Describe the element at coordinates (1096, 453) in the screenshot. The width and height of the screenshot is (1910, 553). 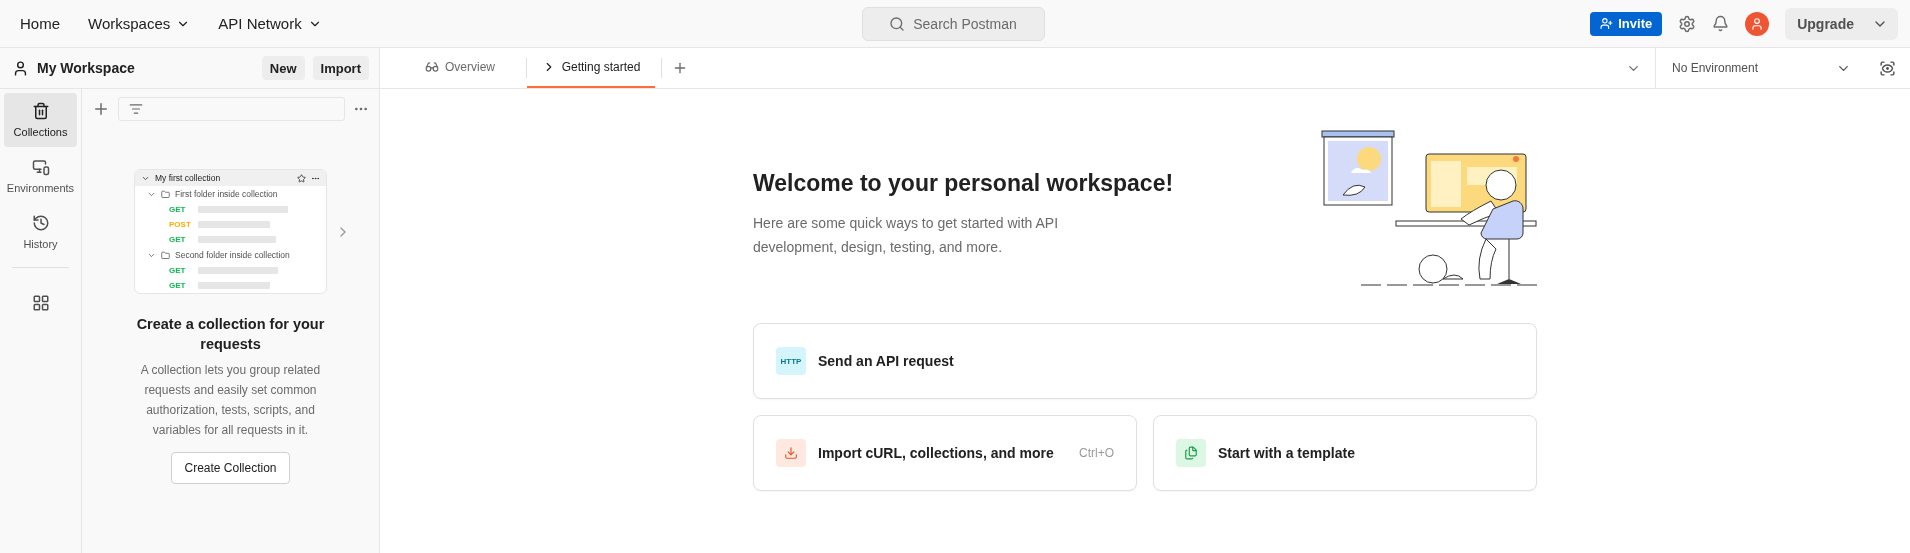
I see `keyboard-shortcut: Ctrl+O` at that location.